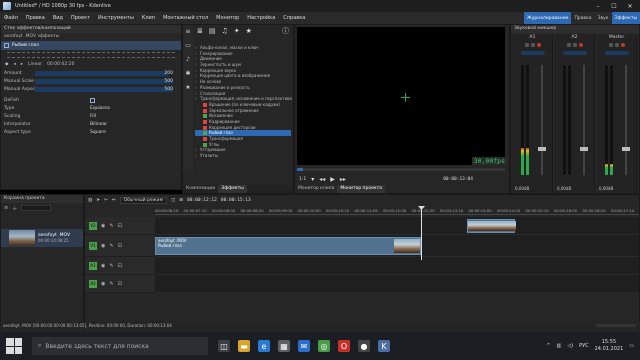 The height and width of the screenshot is (360, 640). I want to click on option-aspect-type: Aspect type Square, so click(91, 132).